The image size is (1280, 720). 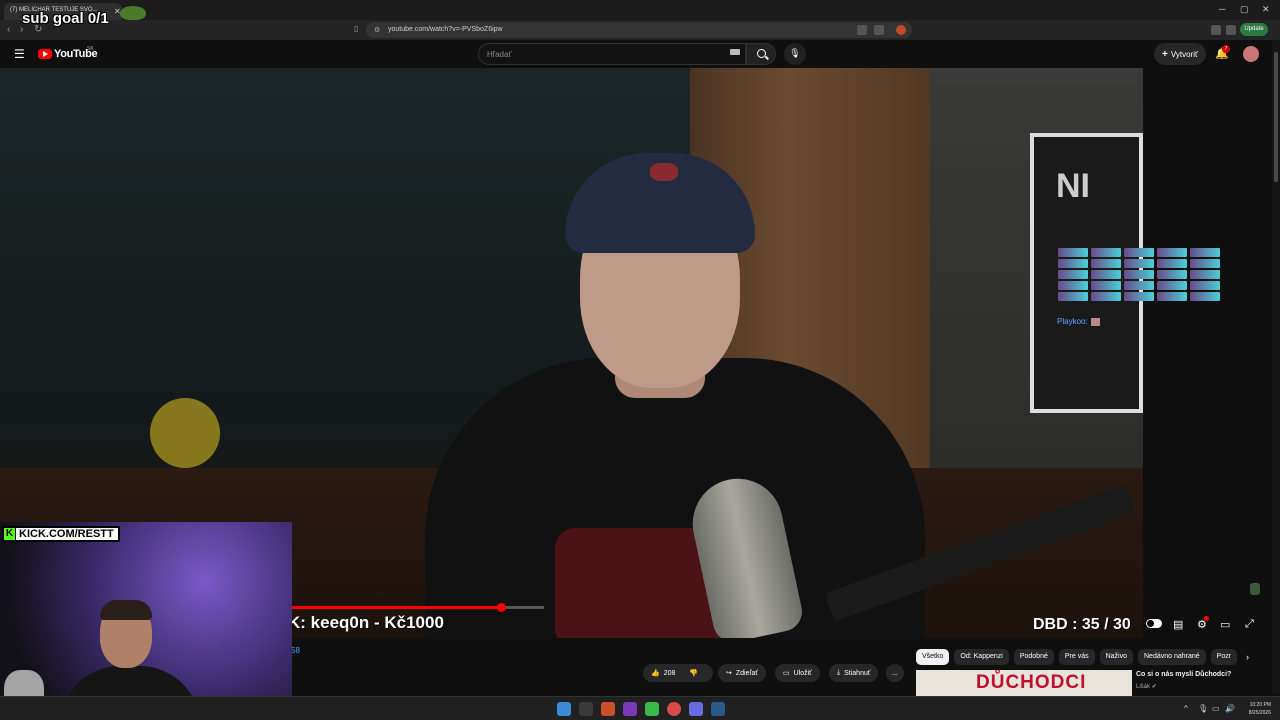 I want to click on dislike-icon: 👎, so click(x=693, y=673).